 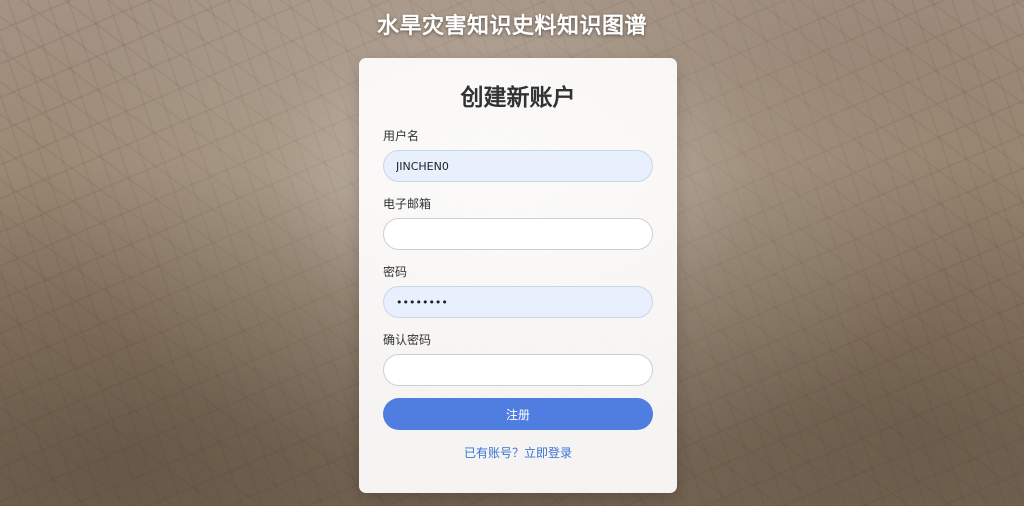 I want to click on confirm-password-label: 确认密码, so click(x=407, y=340).